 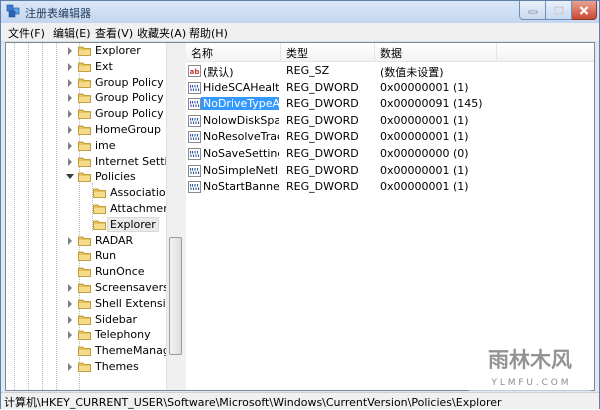 I want to click on expanded-arrow-icon, so click(x=70, y=177).